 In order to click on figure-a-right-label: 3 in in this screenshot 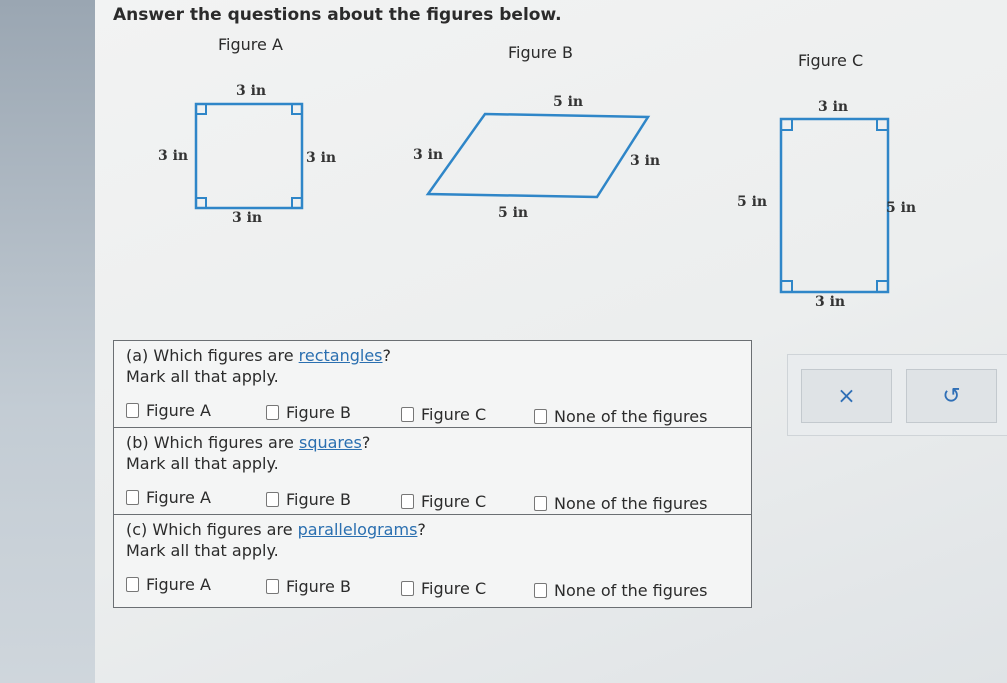, I will do `click(321, 158)`.